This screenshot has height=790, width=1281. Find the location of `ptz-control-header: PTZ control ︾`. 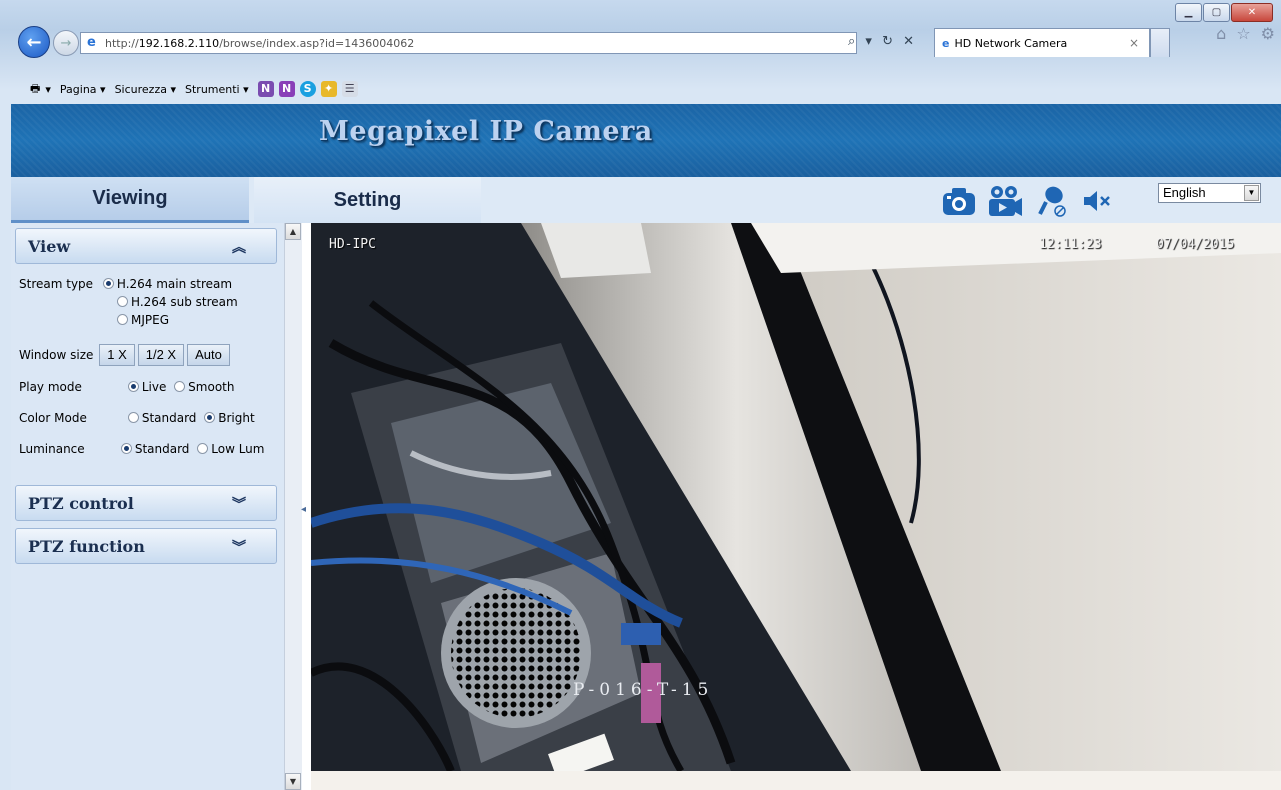

ptz-control-header: PTZ control ︾ is located at coordinates (146, 503).